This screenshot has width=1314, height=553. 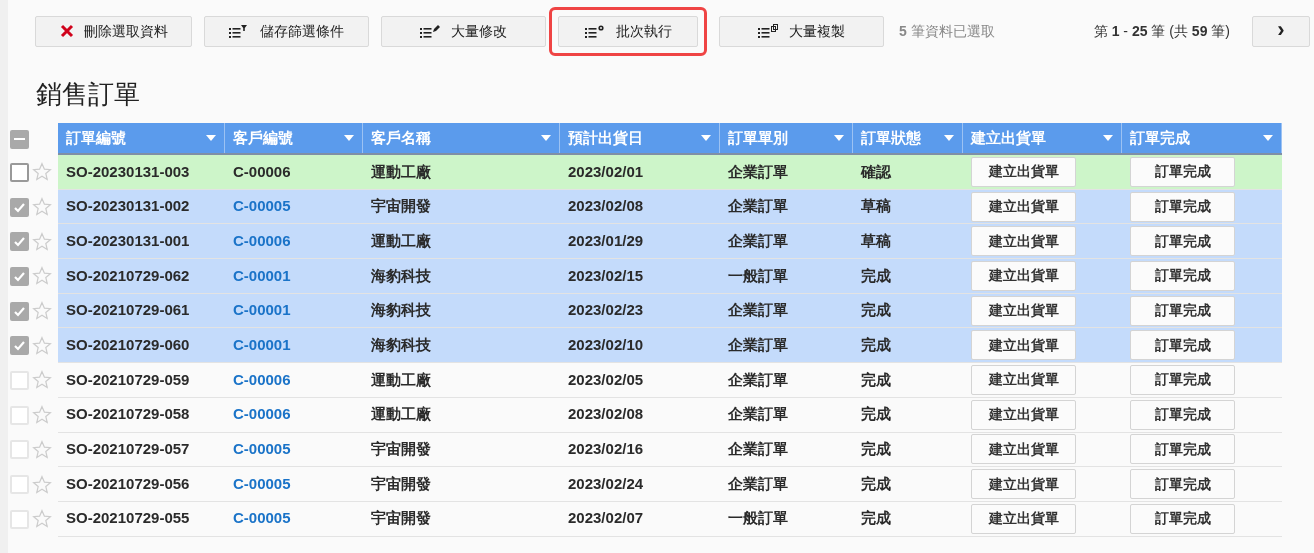 What do you see at coordinates (239, 31) in the screenshot?
I see `list-filter-icon` at bounding box center [239, 31].